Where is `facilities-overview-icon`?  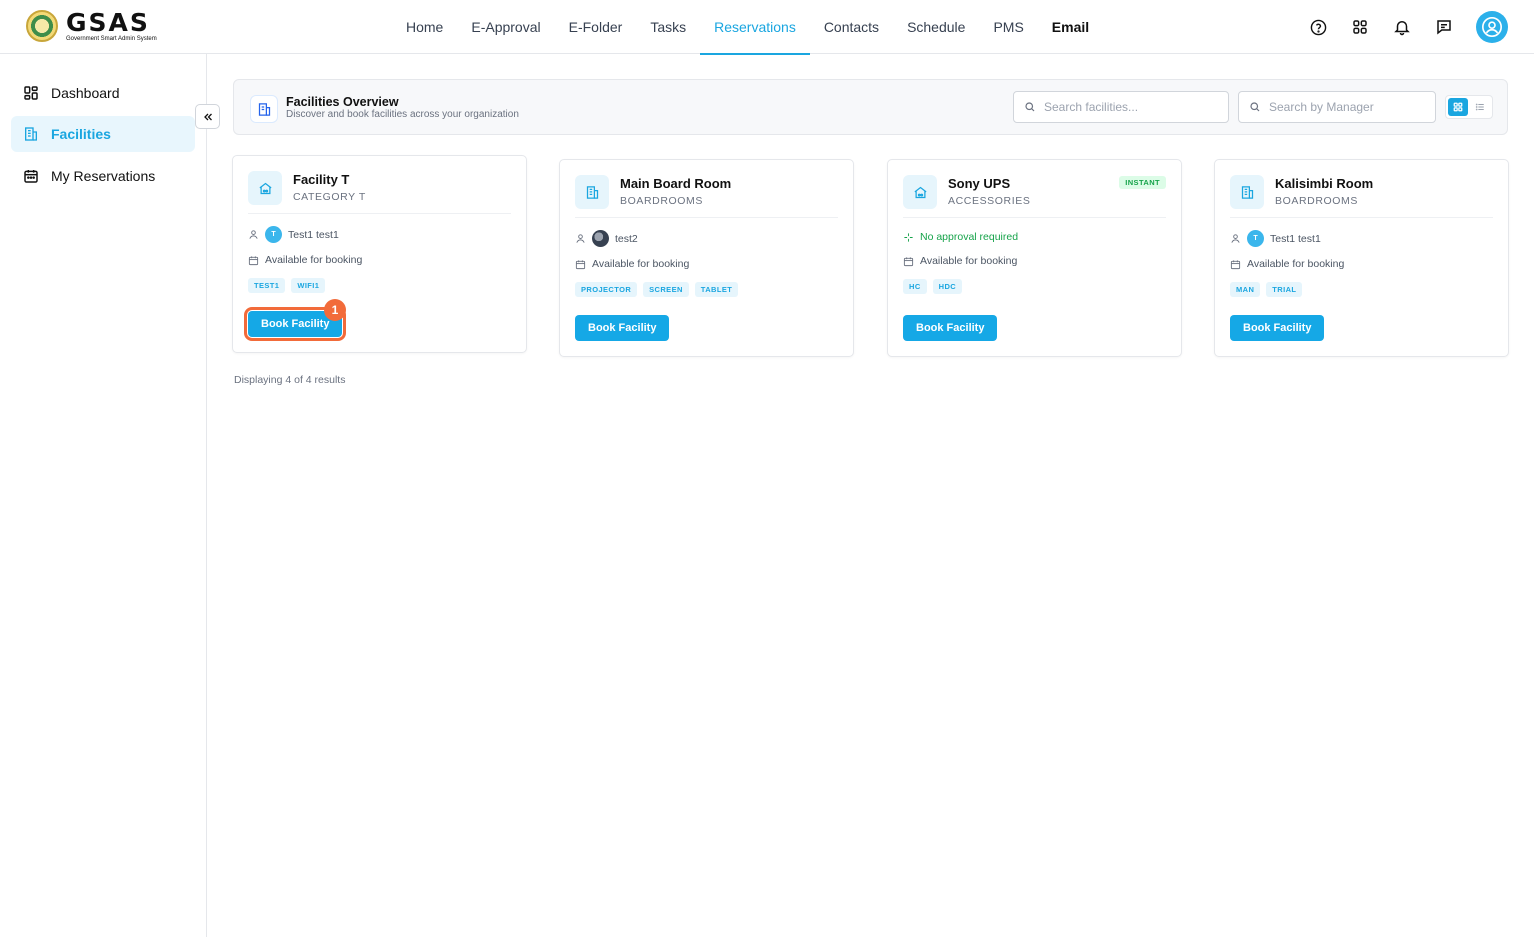
facilities-overview-icon is located at coordinates (264, 109).